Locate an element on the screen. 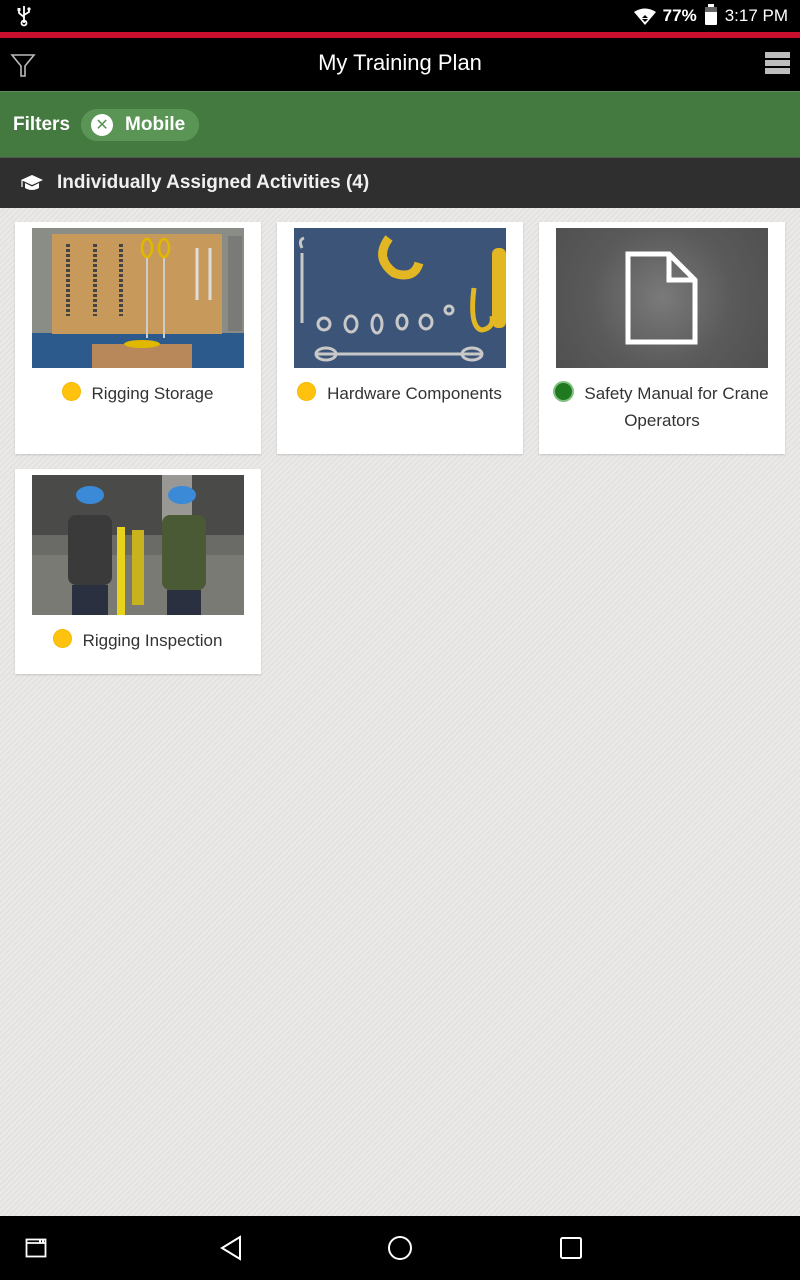 This screenshot has width=800, height=1280. section-header: Individually Assigned Activities (4) is located at coordinates (400, 182).